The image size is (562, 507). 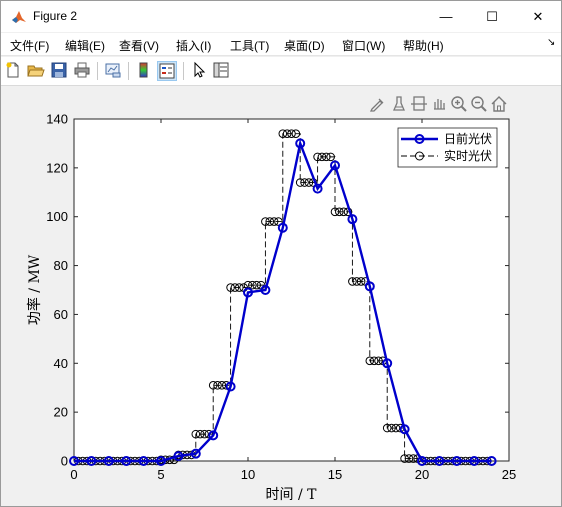 What do you see at coordinates (468, 155) in the screenshot?
I see `legend-label-realtime: 实时光伏` at bounding box center [468, 155].